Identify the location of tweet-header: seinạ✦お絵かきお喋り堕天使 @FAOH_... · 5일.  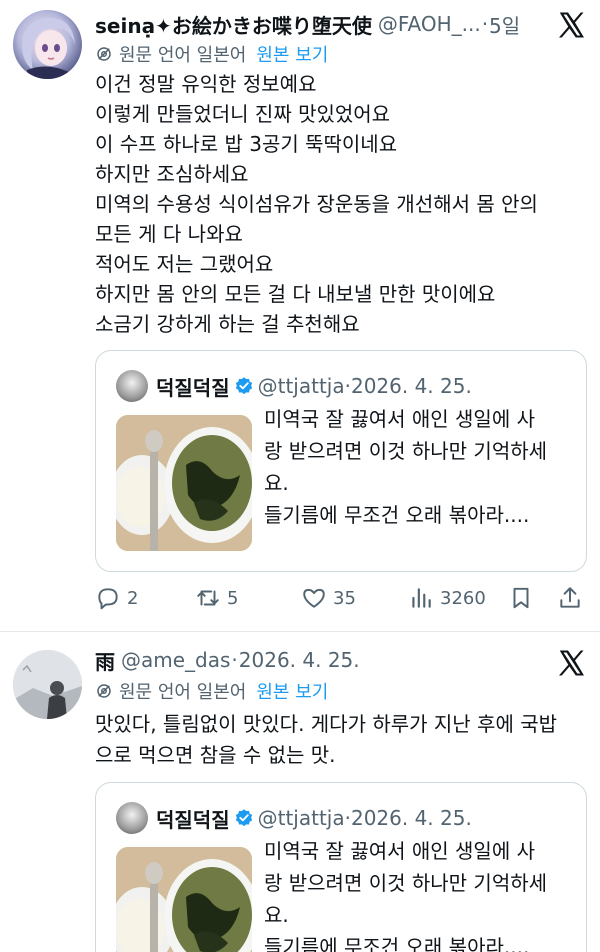
(340, 24).